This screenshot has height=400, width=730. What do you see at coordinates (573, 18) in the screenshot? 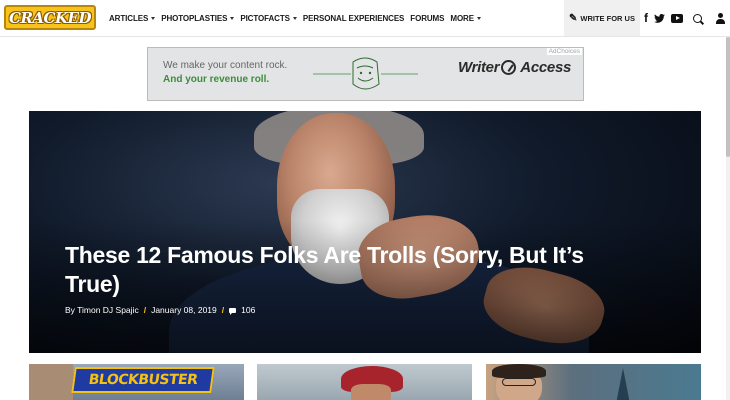
I see `pencil-icon: ✎` at bounding box center [573, 18].